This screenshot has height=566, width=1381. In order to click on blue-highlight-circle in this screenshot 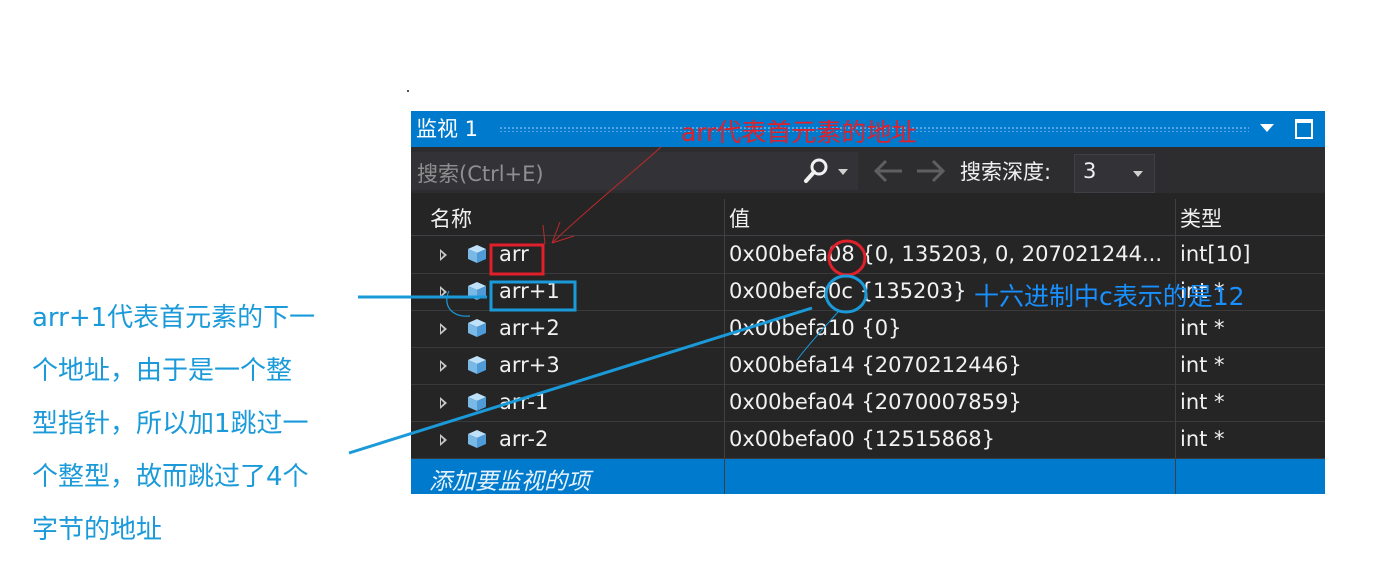, I will do `click(846, 294)`.